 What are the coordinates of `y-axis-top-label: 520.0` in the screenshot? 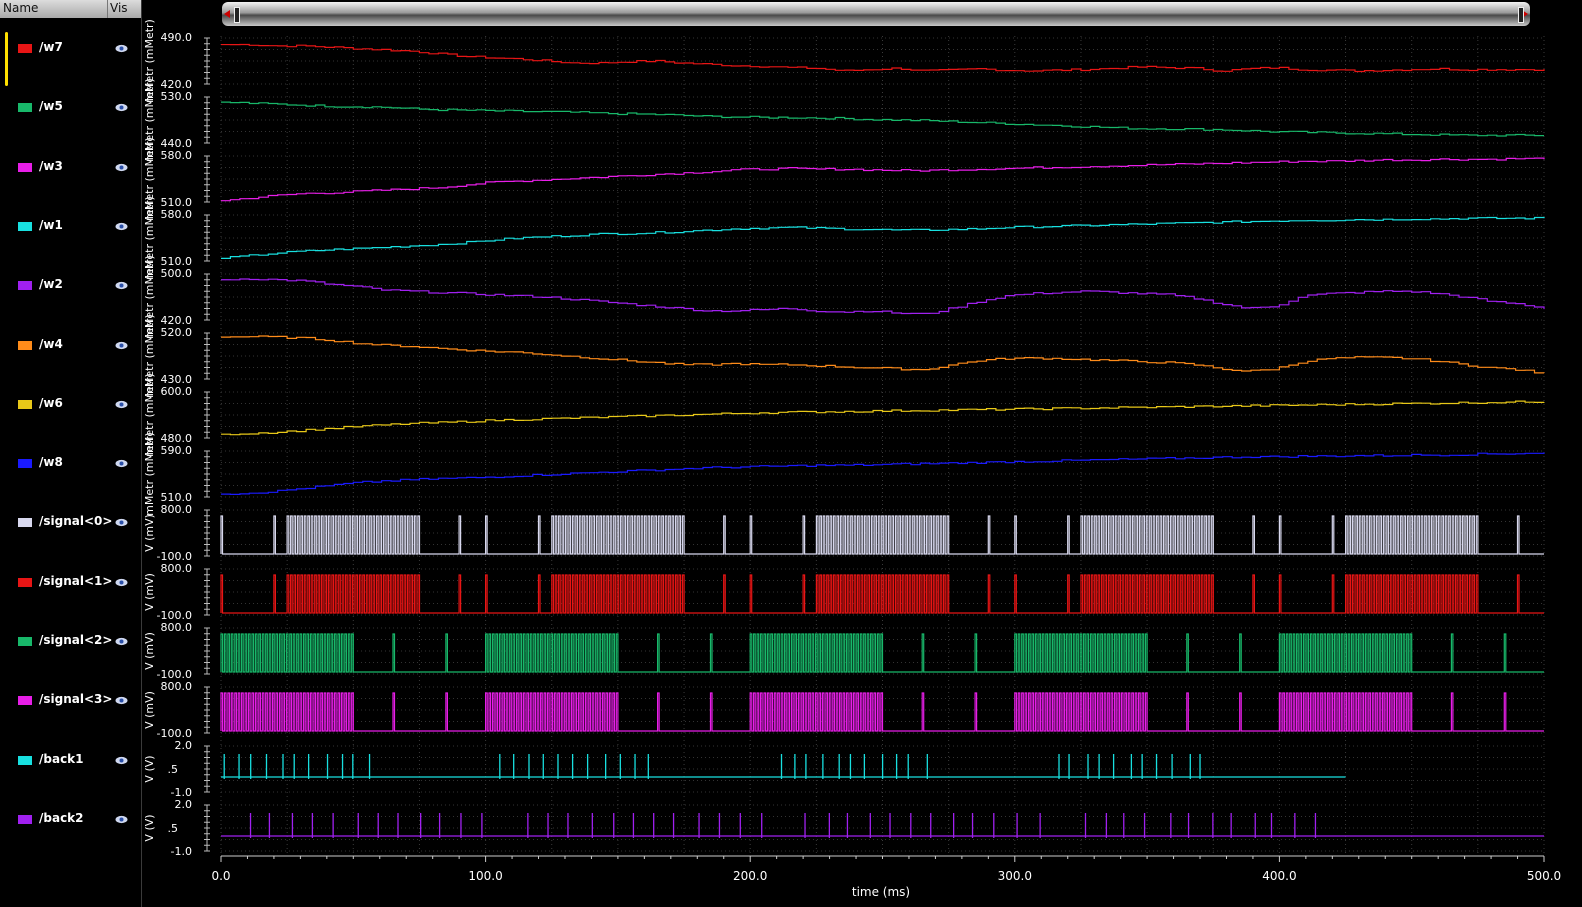 It's located at (177, 332).